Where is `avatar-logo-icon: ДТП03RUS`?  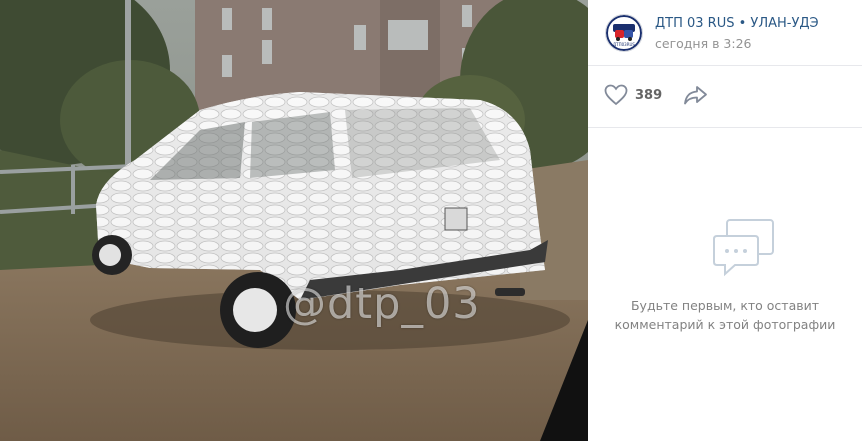 avatar-logo-icon: ДТП03RUS is located at coordinates (624, 33).